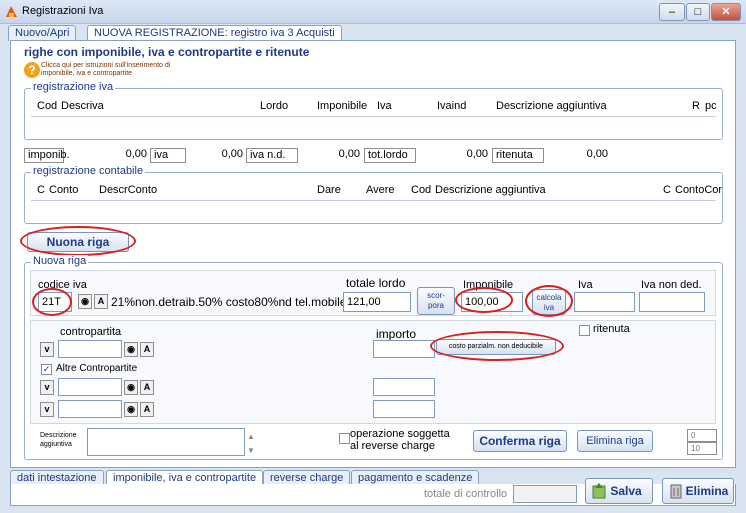  What do you see at coordinates (342, 106) in the screenshot?
I see `col-imponibile: Imponibile` at bounding box center [342, 106].